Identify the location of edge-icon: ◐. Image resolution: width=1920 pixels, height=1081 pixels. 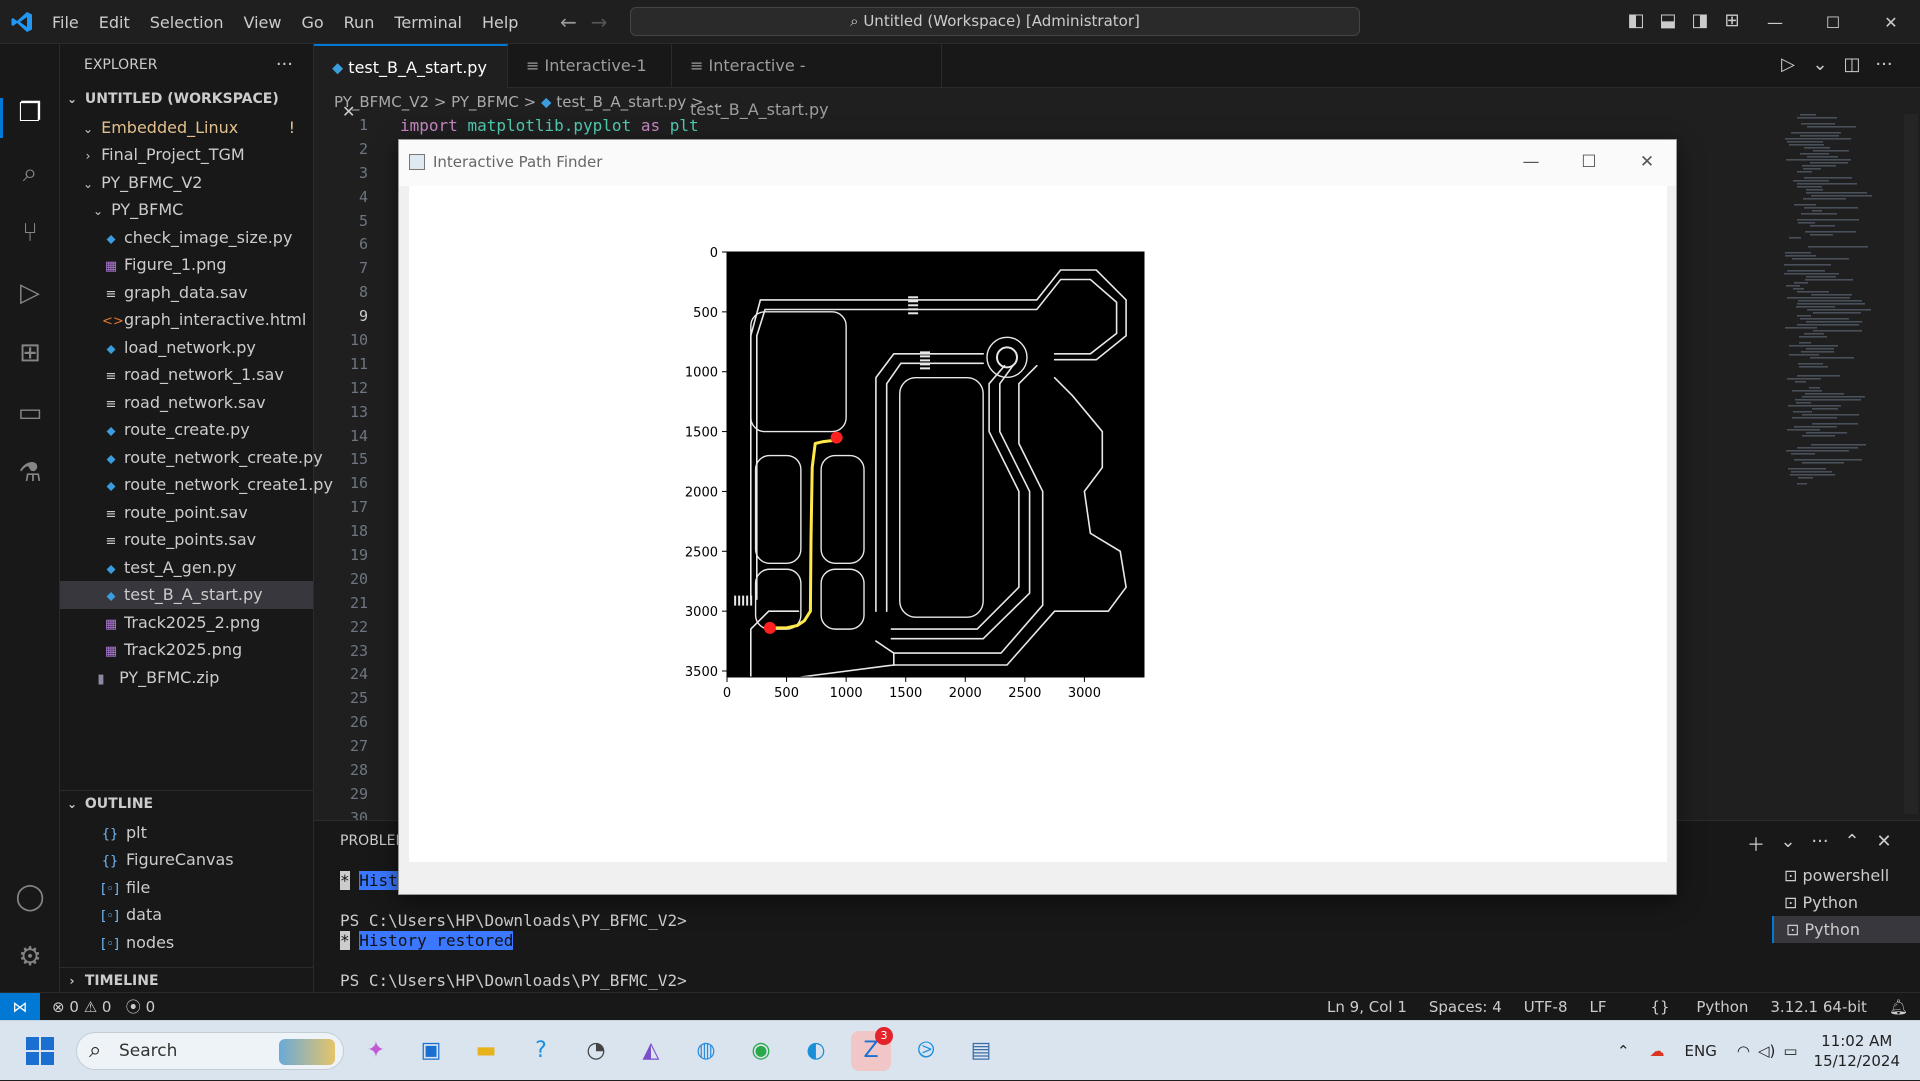
(816, 1051).